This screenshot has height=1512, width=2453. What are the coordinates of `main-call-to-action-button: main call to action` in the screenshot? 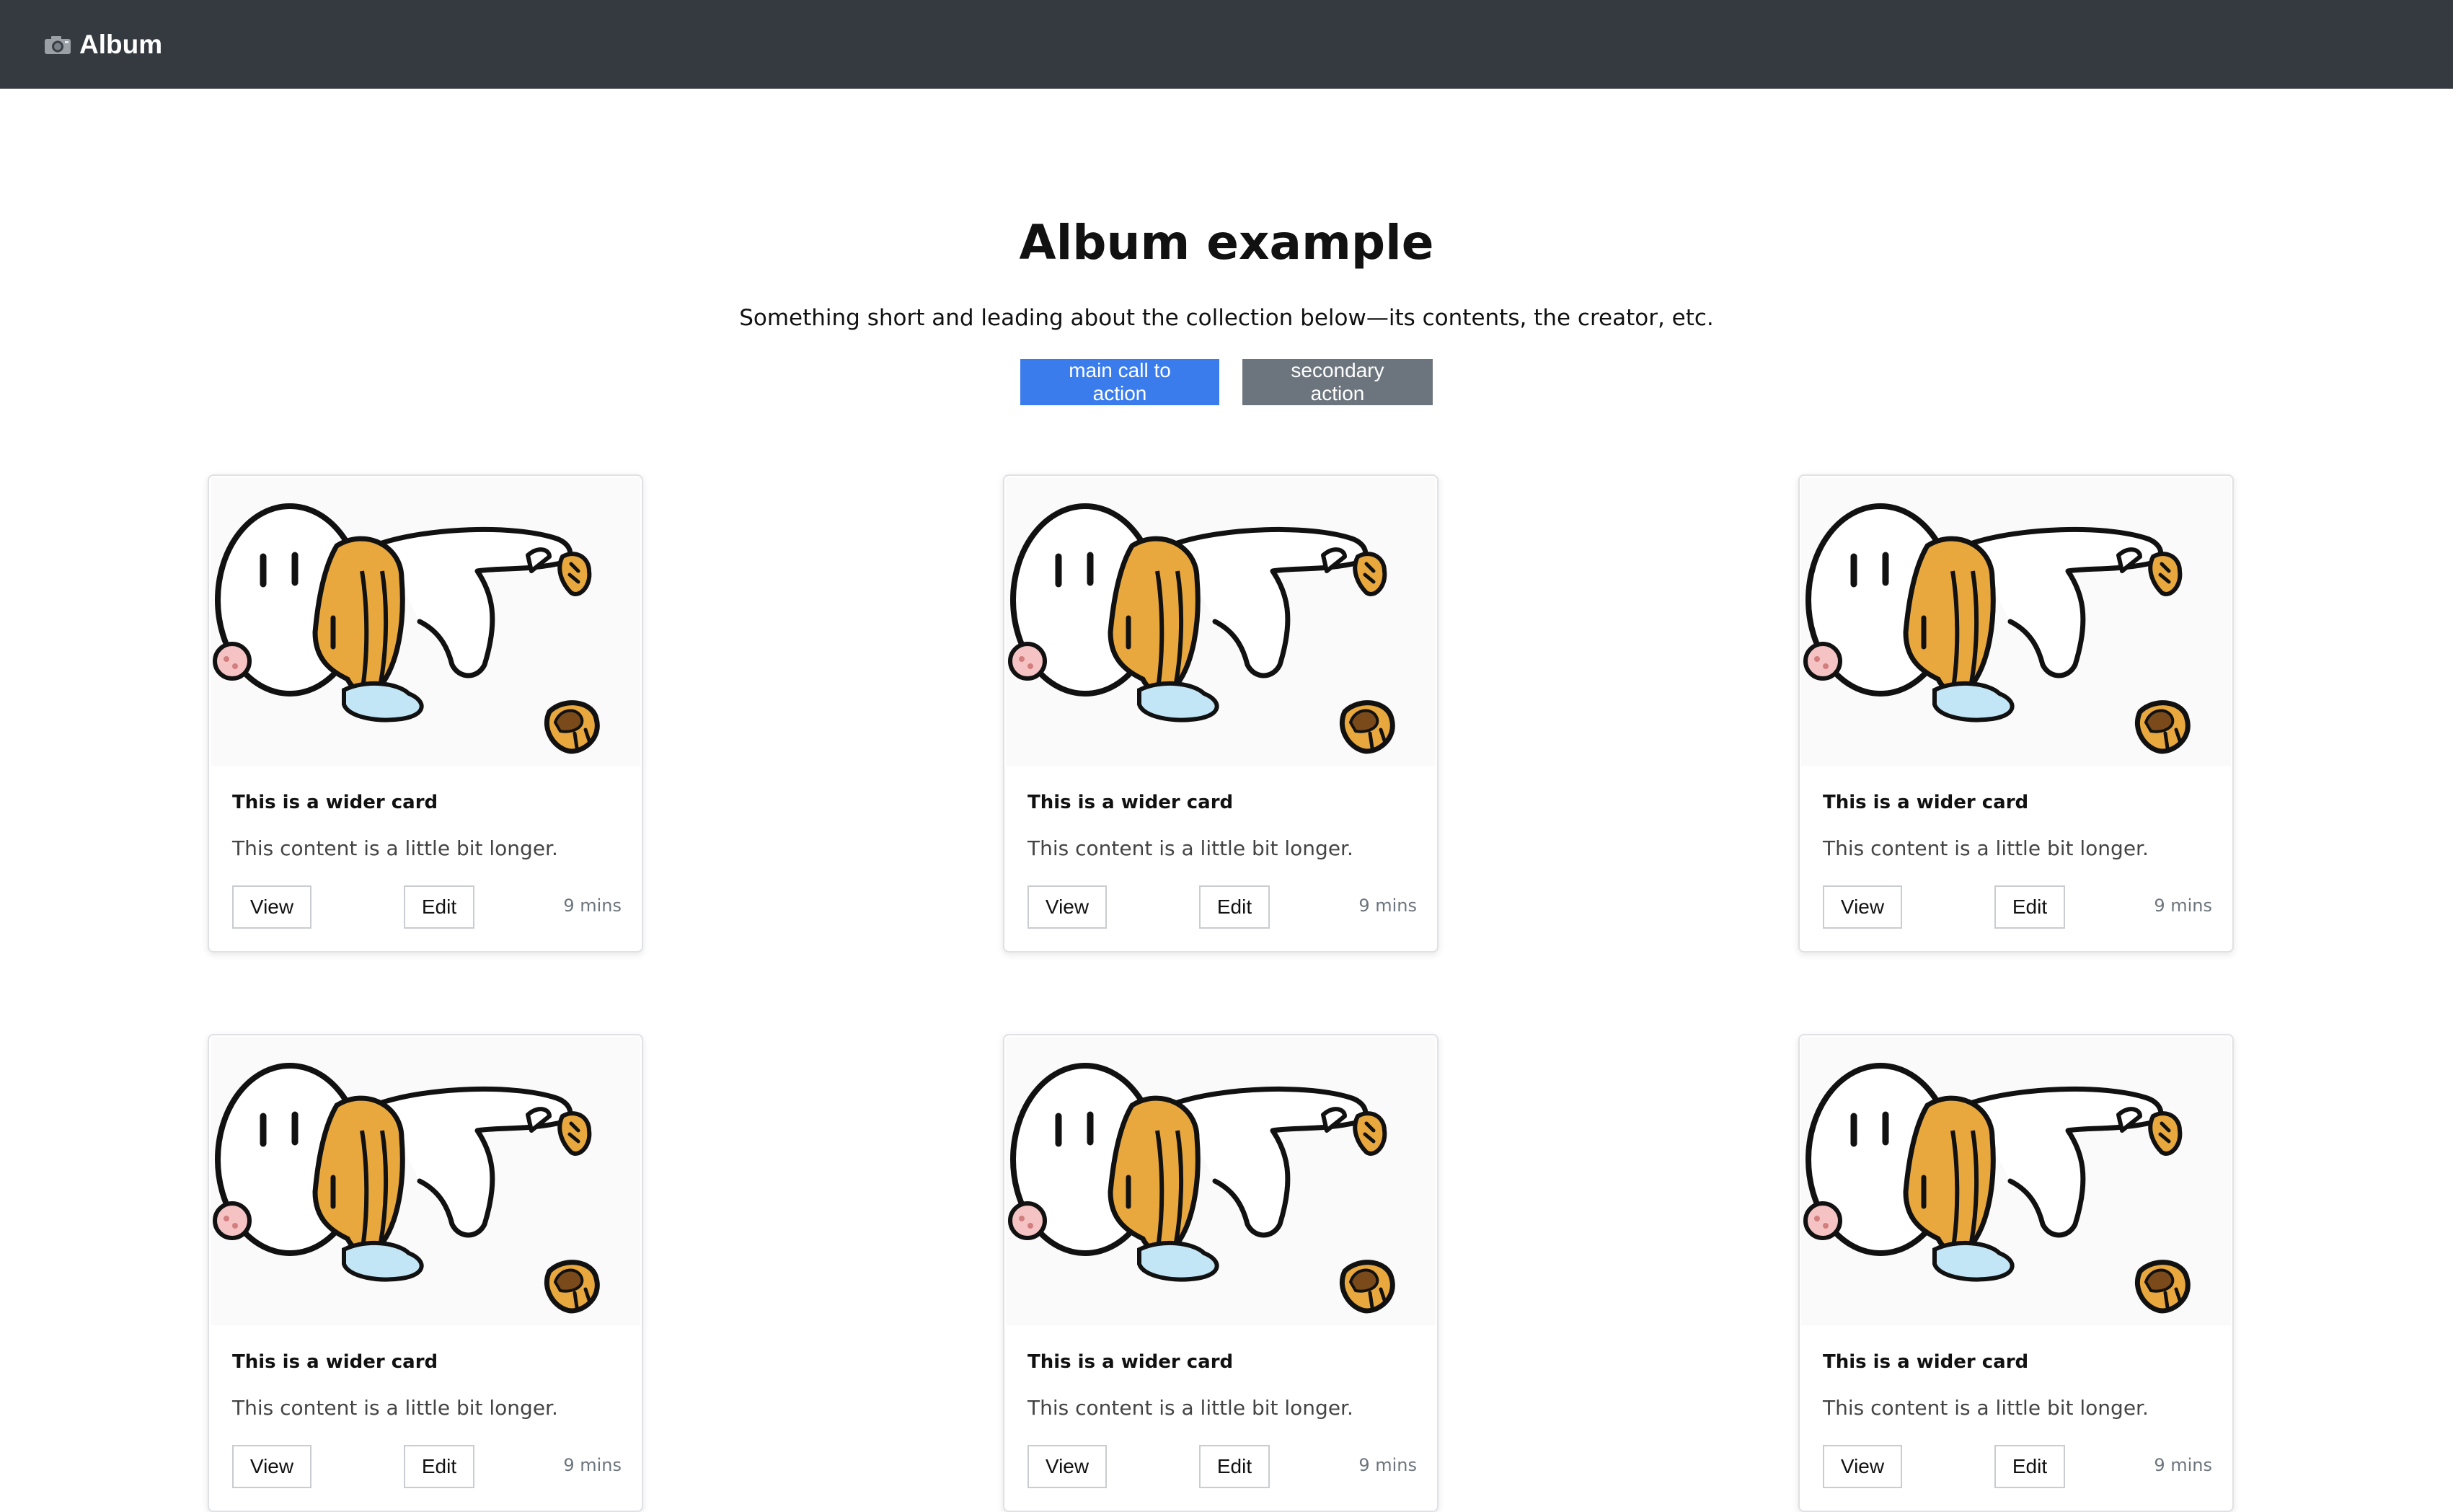 It's located at (1119, 382).